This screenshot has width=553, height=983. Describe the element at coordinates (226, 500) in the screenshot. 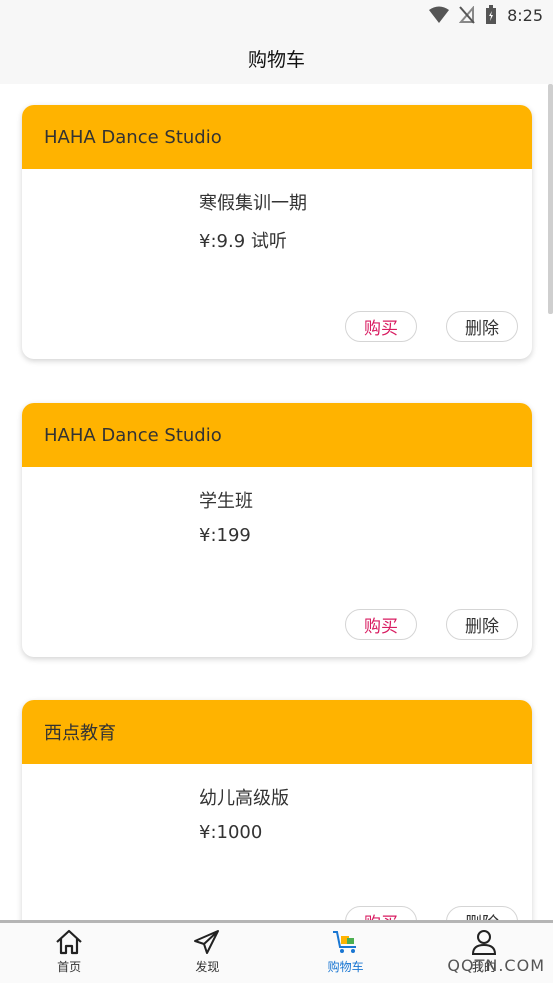

I see `course-title: 学生班` at that location.